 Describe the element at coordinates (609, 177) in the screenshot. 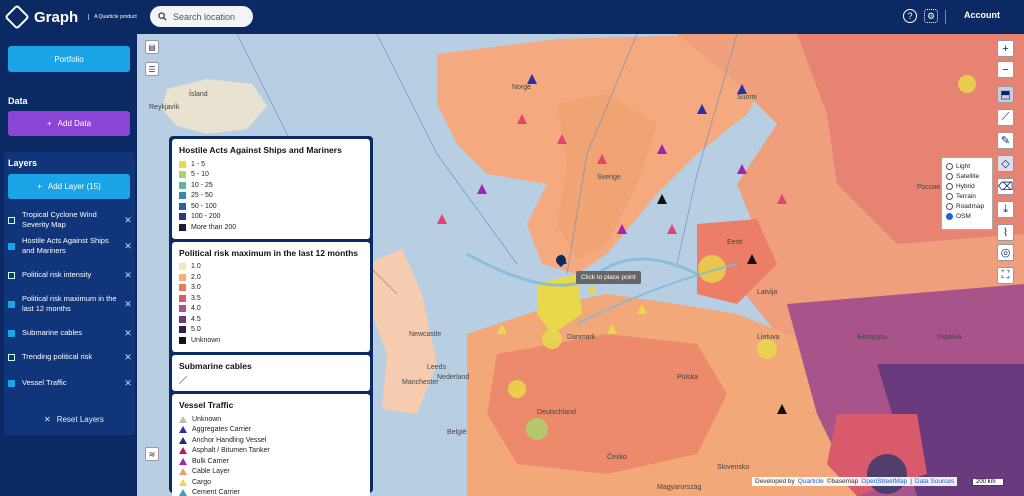

I see `map-place-label: Sverige` at that location.